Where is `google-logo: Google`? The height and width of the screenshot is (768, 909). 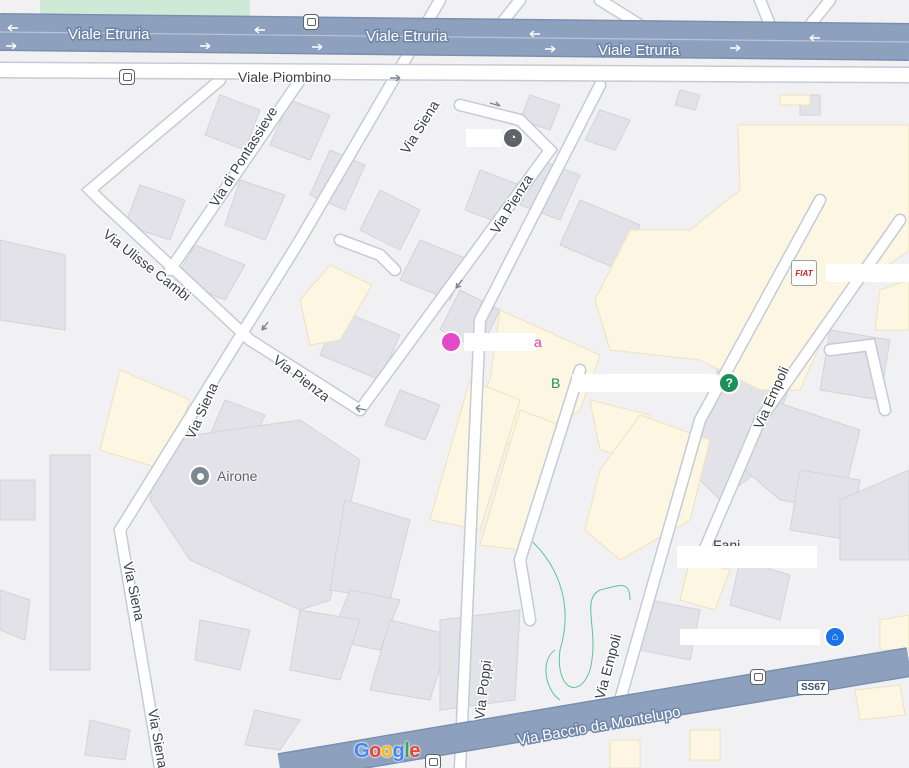
google-logo: Google is located at coordinates (387, 751).